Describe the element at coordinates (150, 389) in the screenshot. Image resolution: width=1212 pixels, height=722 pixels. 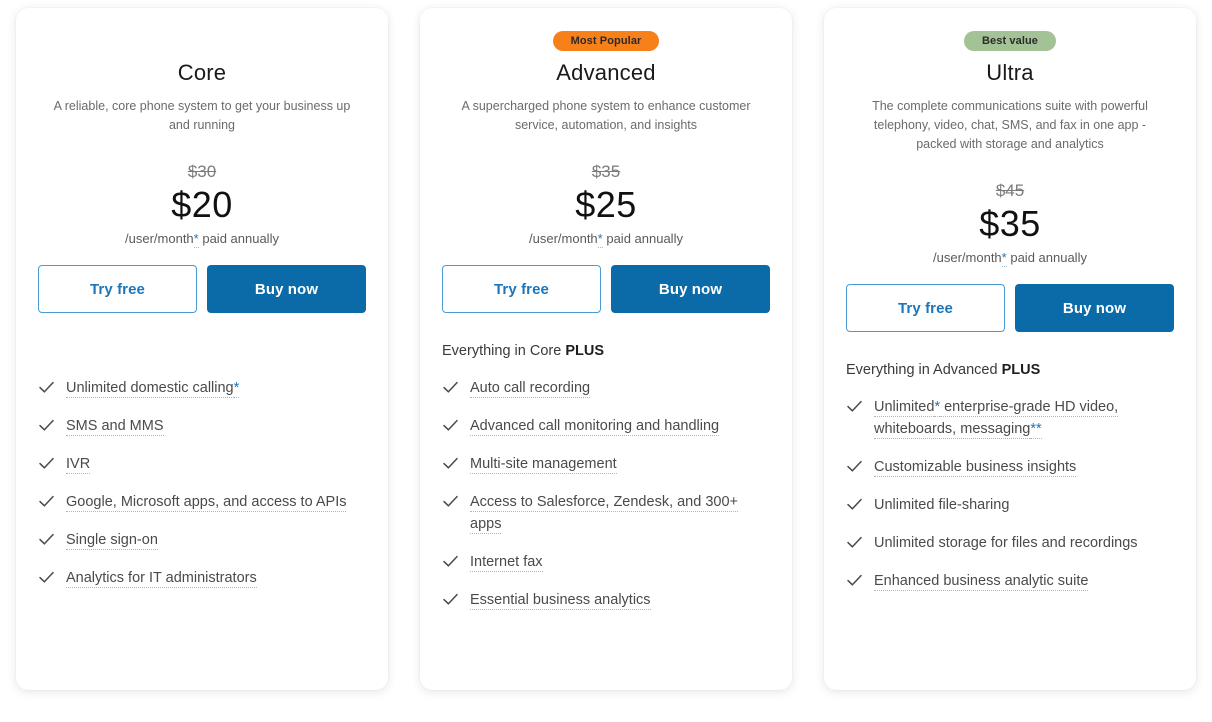
I see `feature-label: Unlimited domestic calling` at that location.